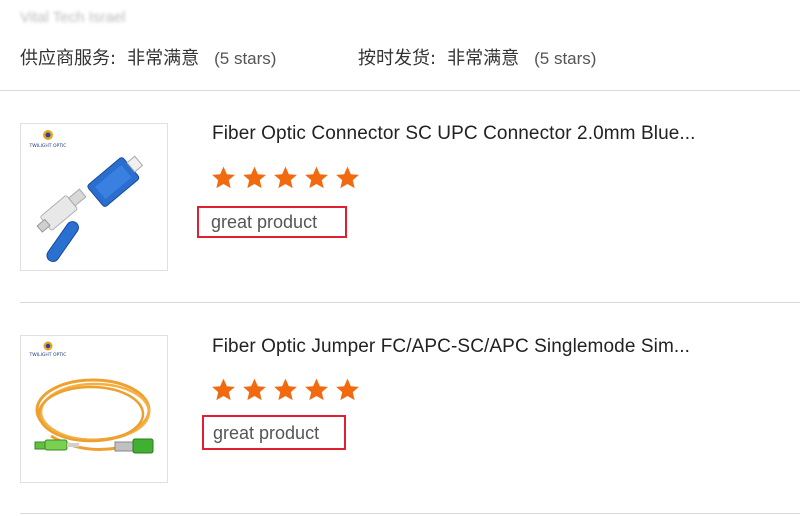 The height and width of the screenshot is (516, 800). I want to click on reviewer-name: Vital Tech Israel, so click(73, 17).